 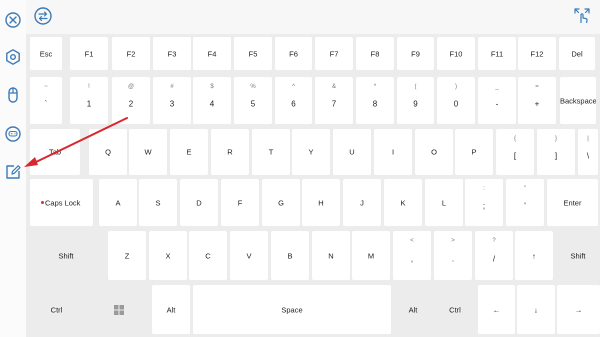 I want to click on del-key: Del, so click(x=577, y=53).